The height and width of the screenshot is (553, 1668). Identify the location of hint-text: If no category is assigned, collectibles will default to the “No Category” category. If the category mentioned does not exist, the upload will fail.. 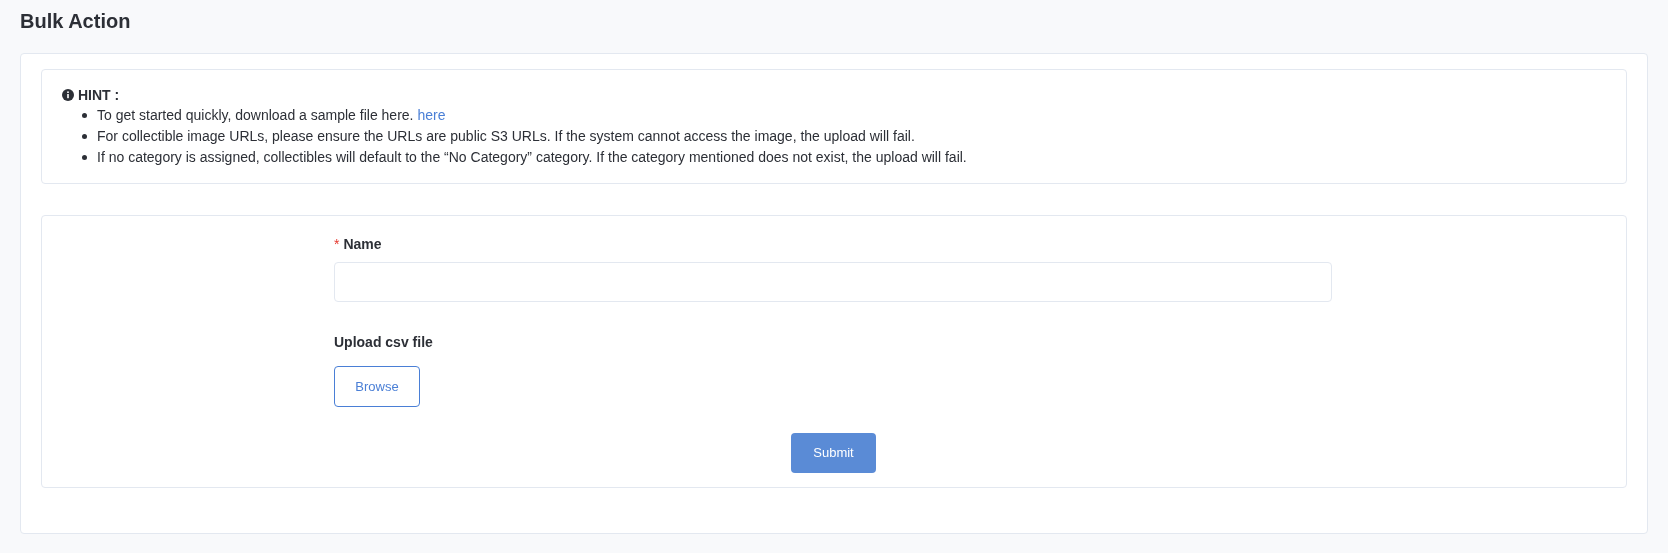
(532, 157).